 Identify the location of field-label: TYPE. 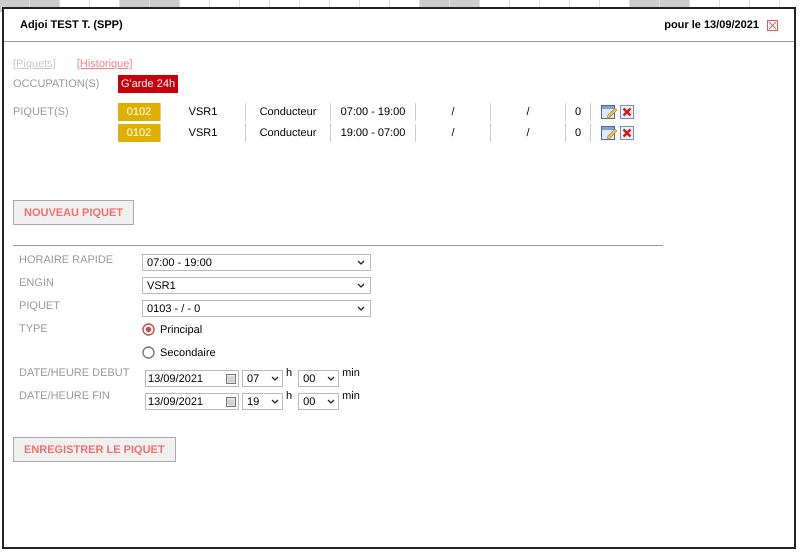
(34, 329).